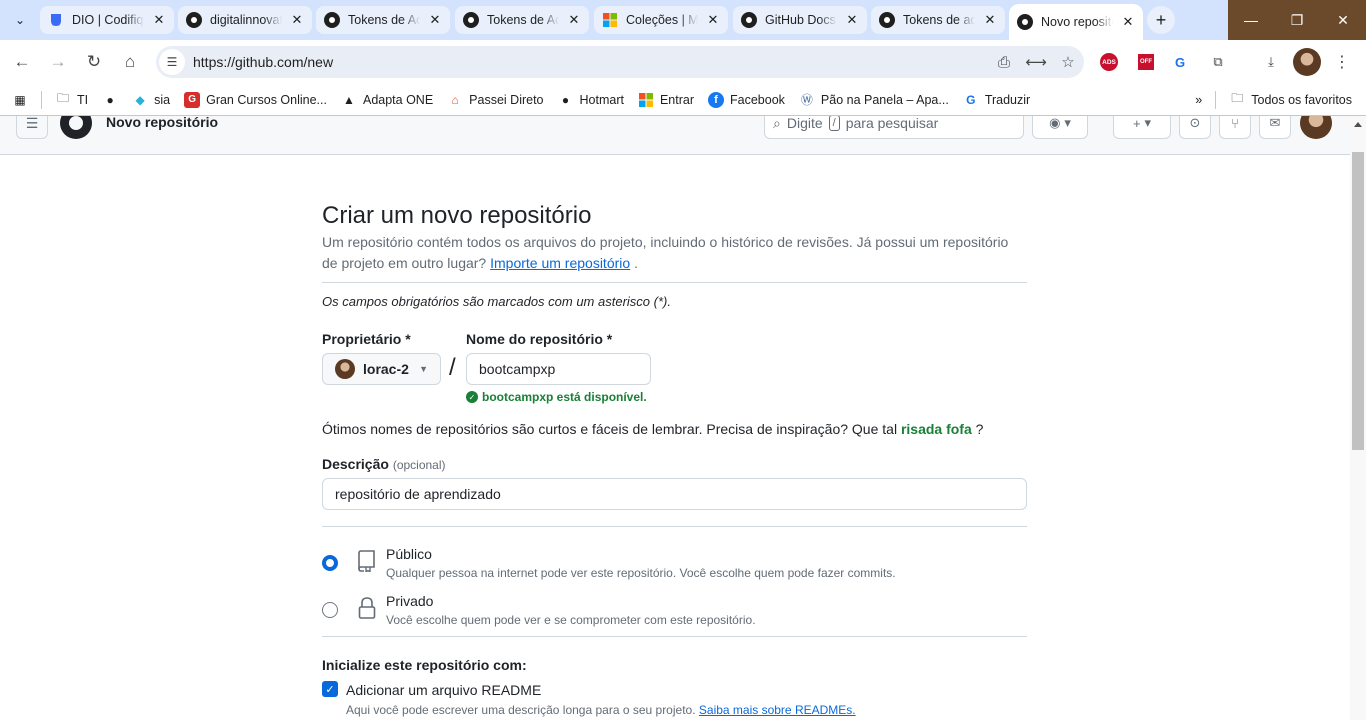 This screenshot has width=1366, height=720. I want to click on availability-text: bootcampxp está disponível., so click(564, 397).